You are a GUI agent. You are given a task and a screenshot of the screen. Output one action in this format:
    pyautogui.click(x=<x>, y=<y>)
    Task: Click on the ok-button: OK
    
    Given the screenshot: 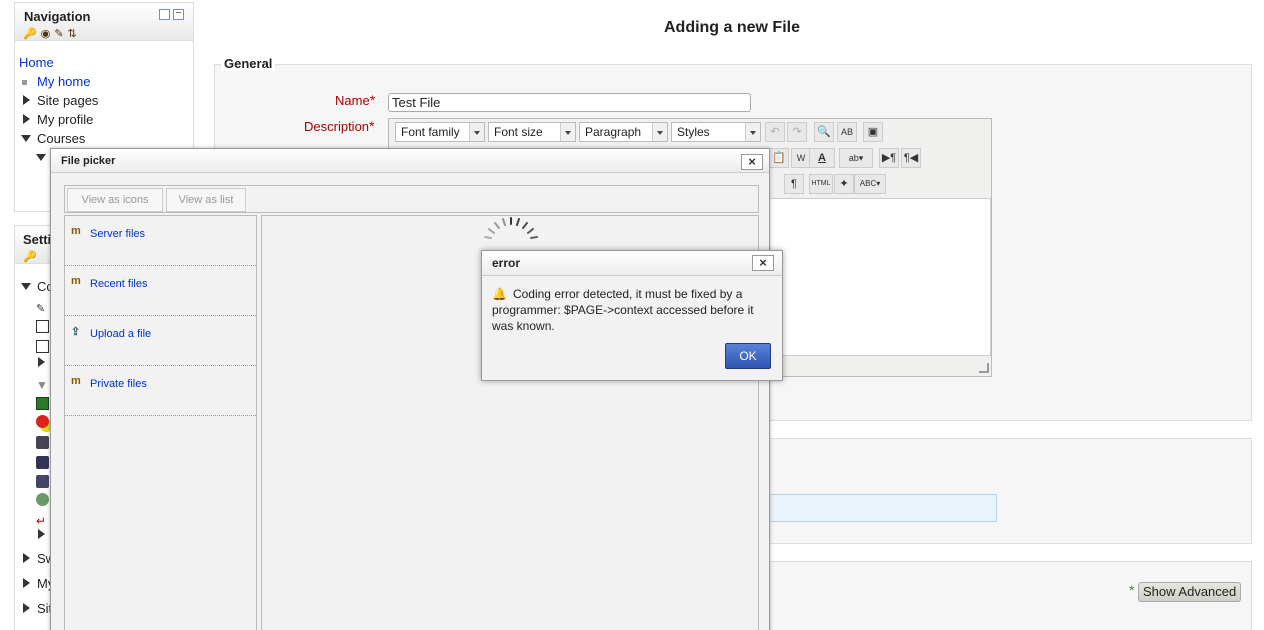 What is the action you would take?
    pyautogui.click(x=748, y=356)
    